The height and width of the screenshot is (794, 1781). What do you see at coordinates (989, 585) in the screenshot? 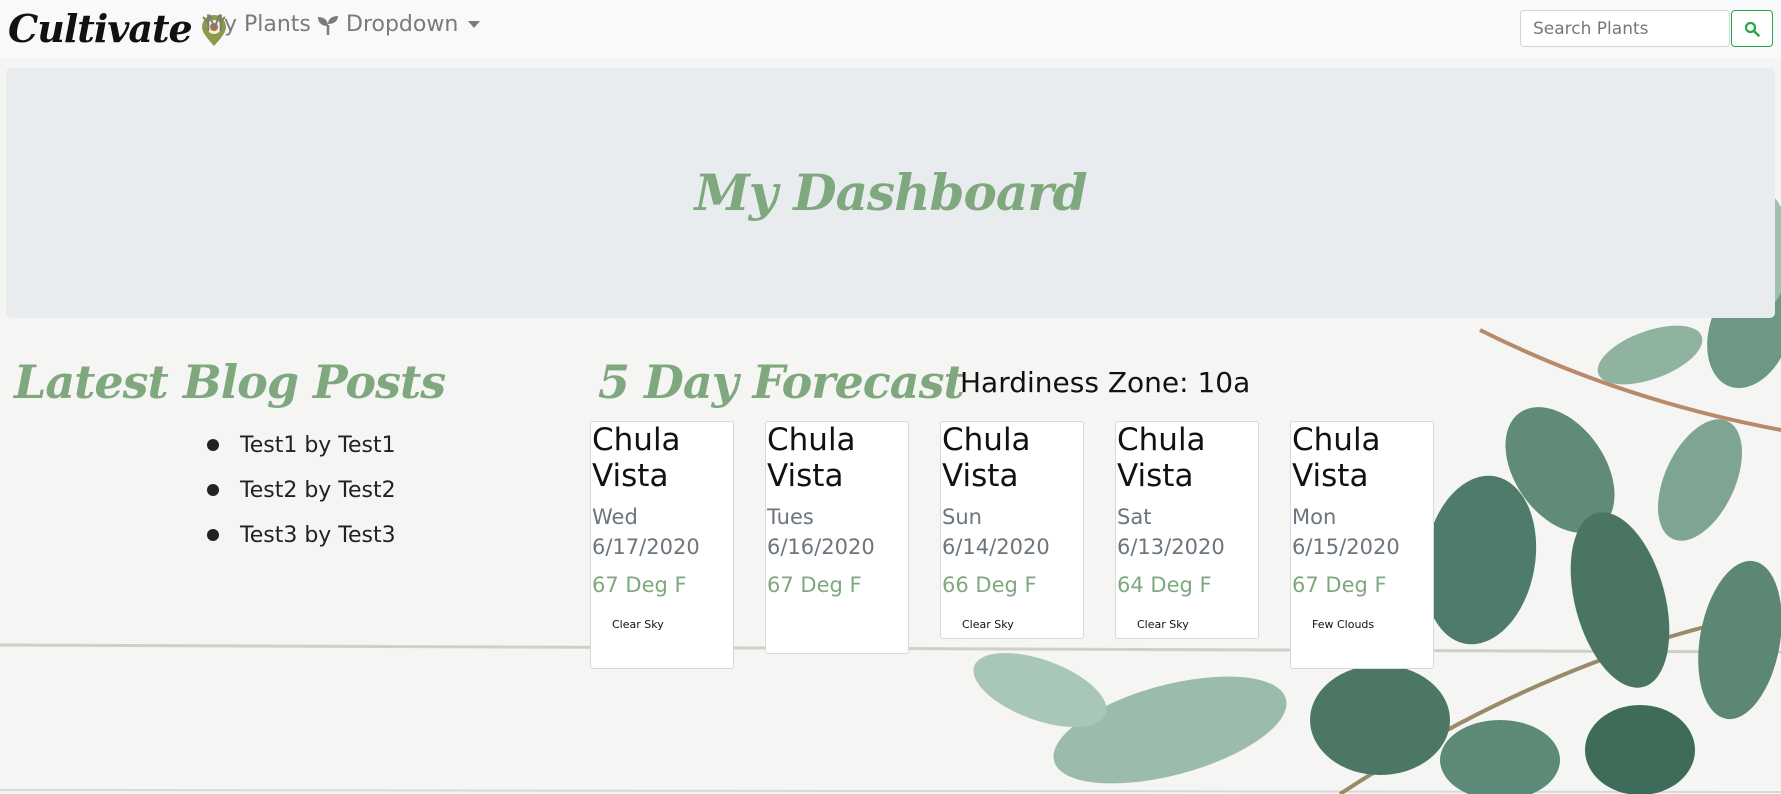
I see `forecast-temp: 66 Deg F` at bounding box center [989, 585].